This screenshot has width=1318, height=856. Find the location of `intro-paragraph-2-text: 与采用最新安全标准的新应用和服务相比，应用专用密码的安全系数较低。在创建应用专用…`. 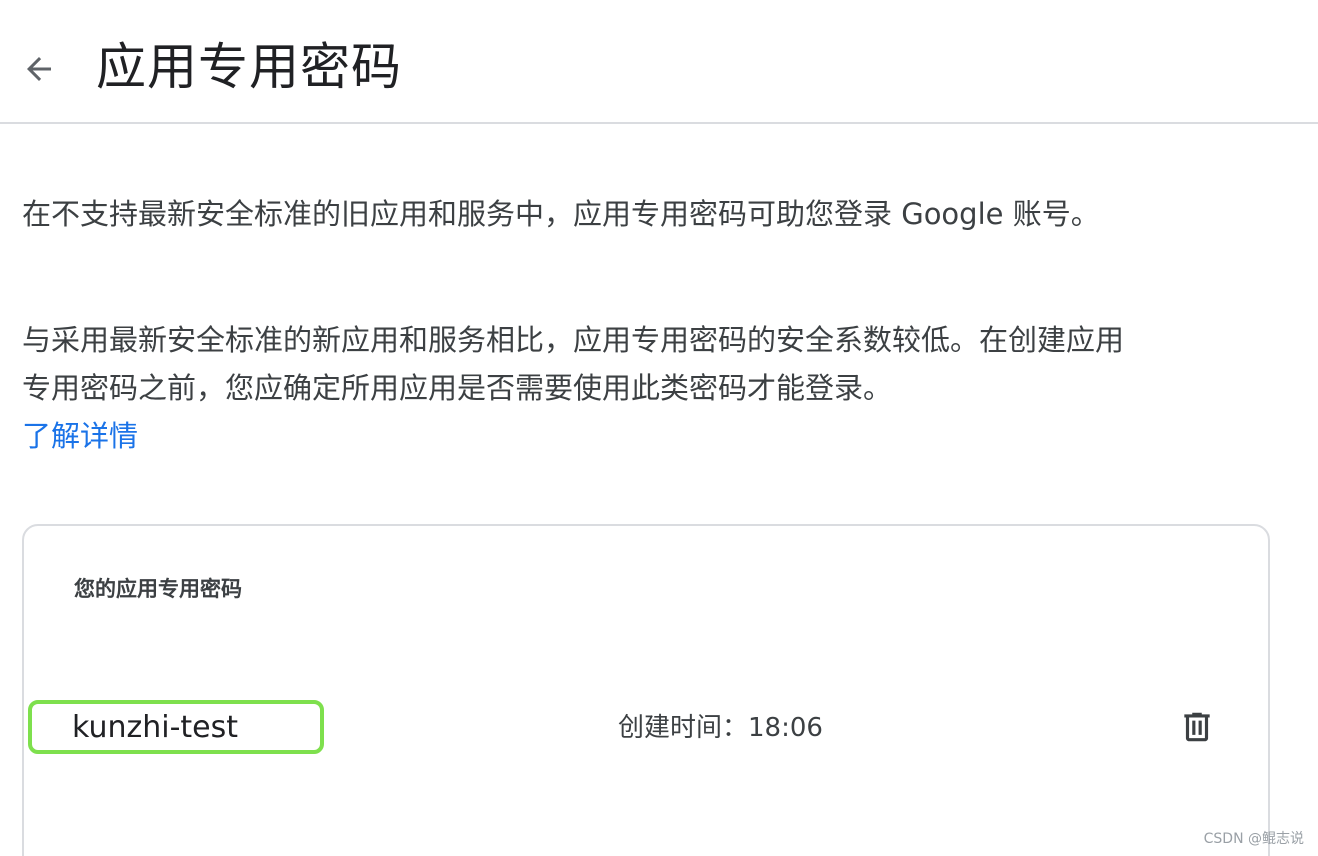

intro-paragraph-2-text: 与采用最新安全标准的新应用和服务相比，应用专用密码的安全系数较低。在创建应用专用… is located at coordinates (573, 364).